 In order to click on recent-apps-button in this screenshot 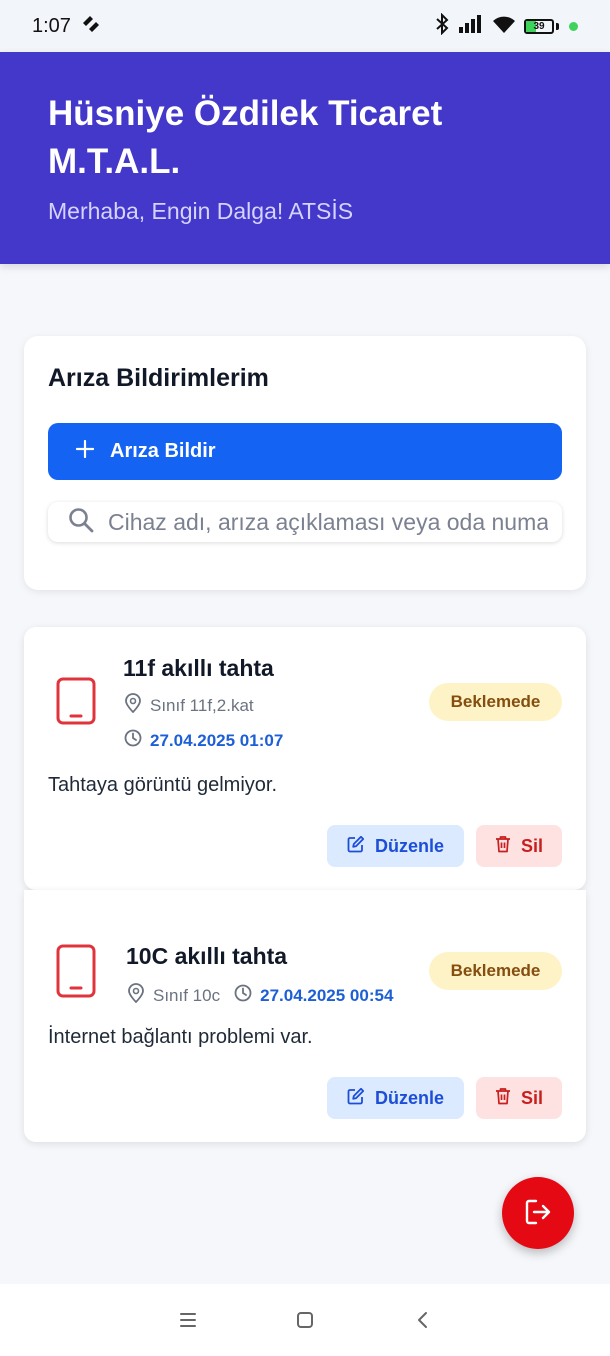, I will do `click(188, 1320)`.